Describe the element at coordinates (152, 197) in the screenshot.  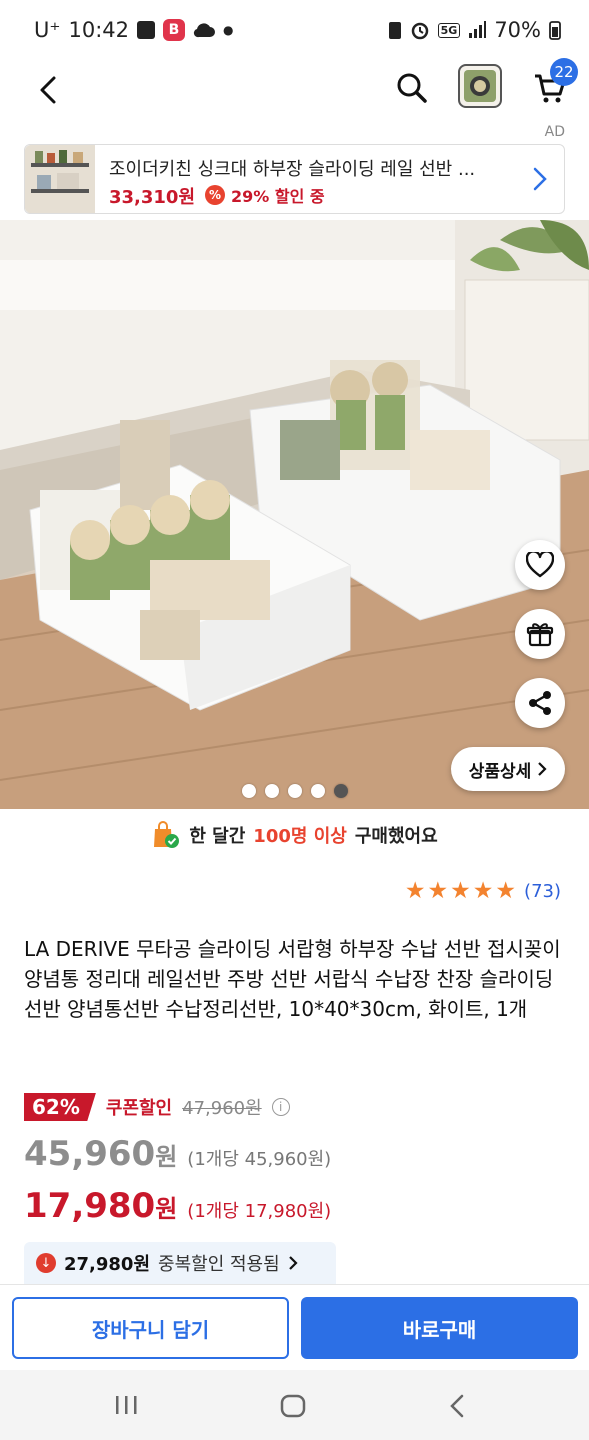
I see `ad-price: 33,310원` at that location.